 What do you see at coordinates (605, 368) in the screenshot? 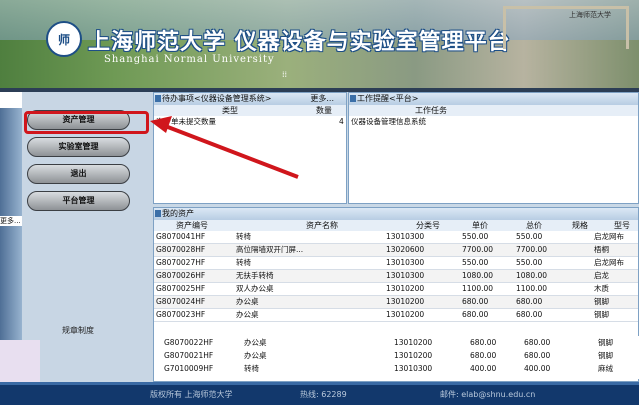
I see `cell-model: 麻绒` at bounding box center [605, 368].